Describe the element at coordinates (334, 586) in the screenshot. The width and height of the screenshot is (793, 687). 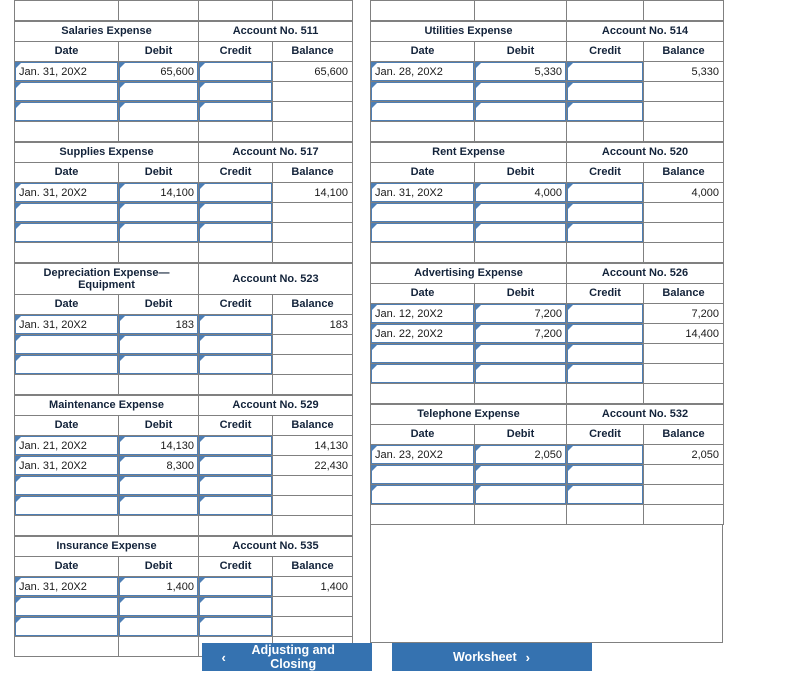
I see `balance-value: 1,400` at that location.